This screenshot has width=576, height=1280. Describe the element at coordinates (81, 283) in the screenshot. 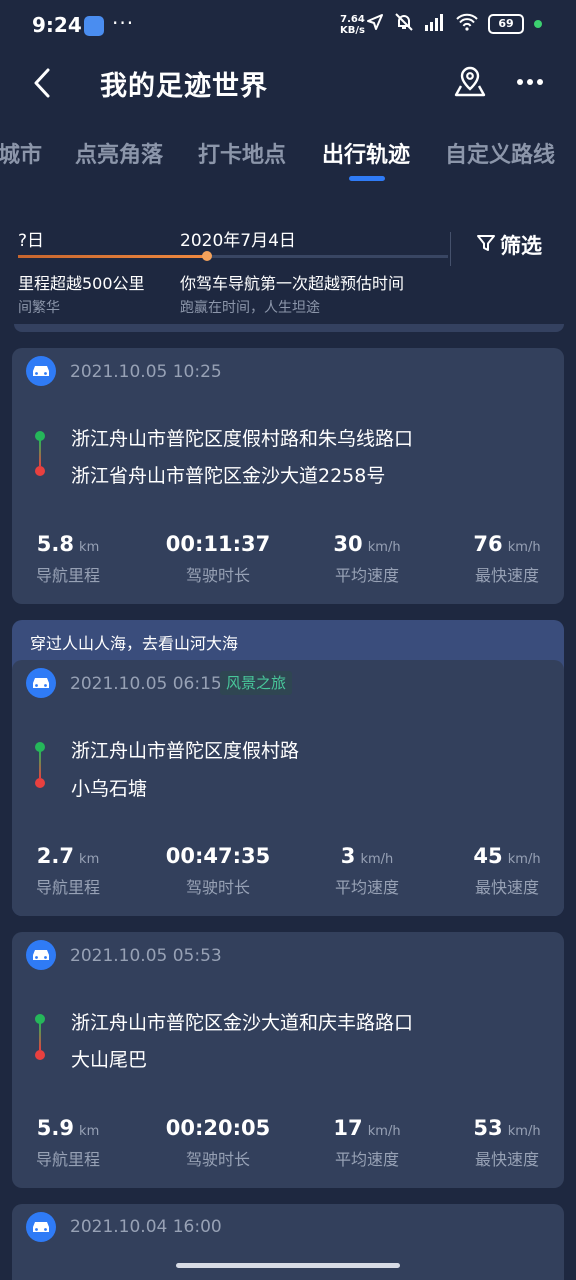

I see `milestone-headline: 里程超越500公里` at that location.